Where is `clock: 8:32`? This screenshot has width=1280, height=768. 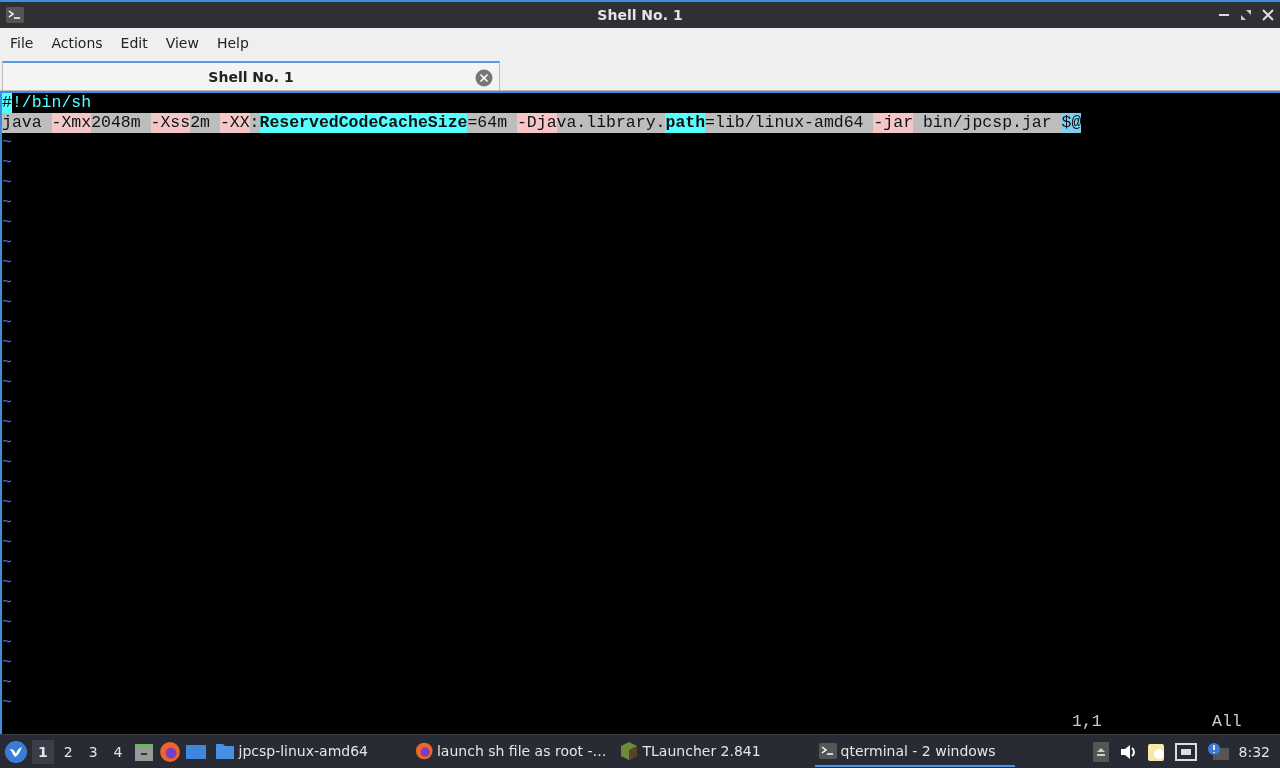
clock: 8:32 is located at coordinates (1254, 751).